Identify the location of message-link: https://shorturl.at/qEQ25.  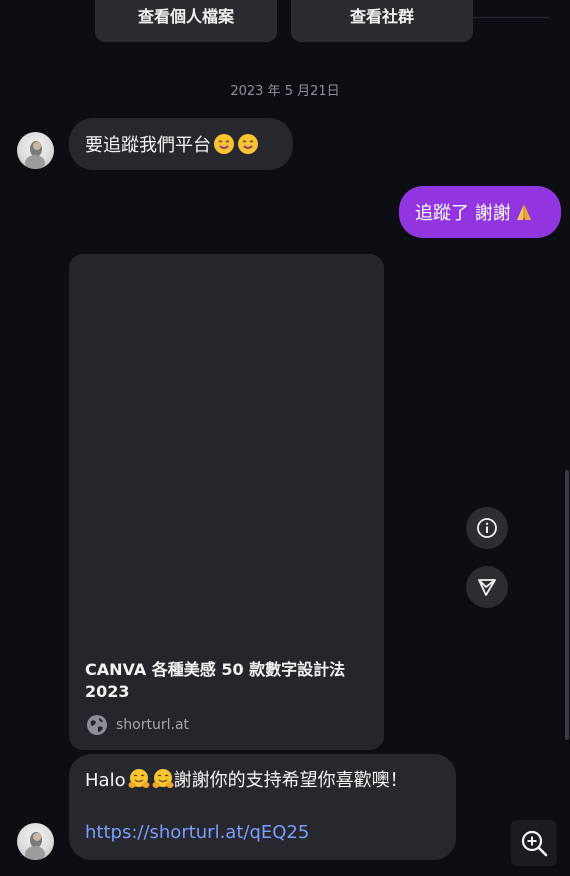
(197, 832).